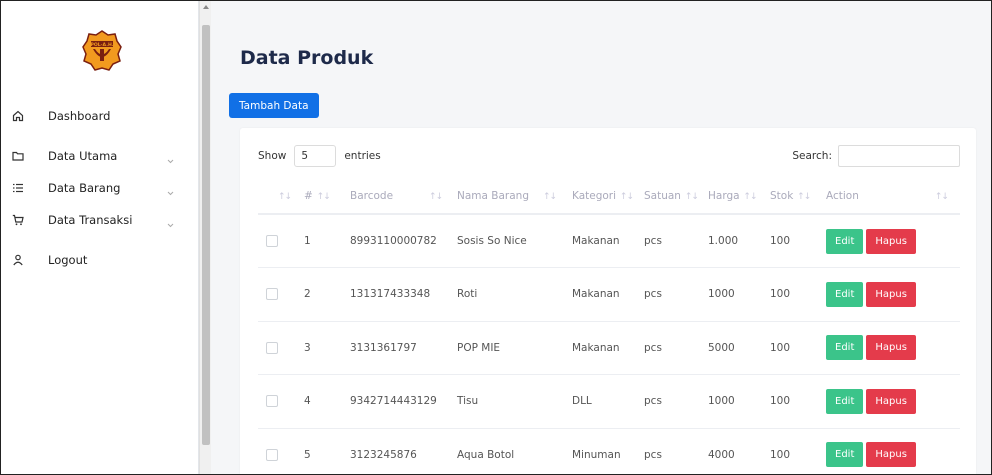  I want to click on sidebar-item-logout: Logout, so click(100, 260).